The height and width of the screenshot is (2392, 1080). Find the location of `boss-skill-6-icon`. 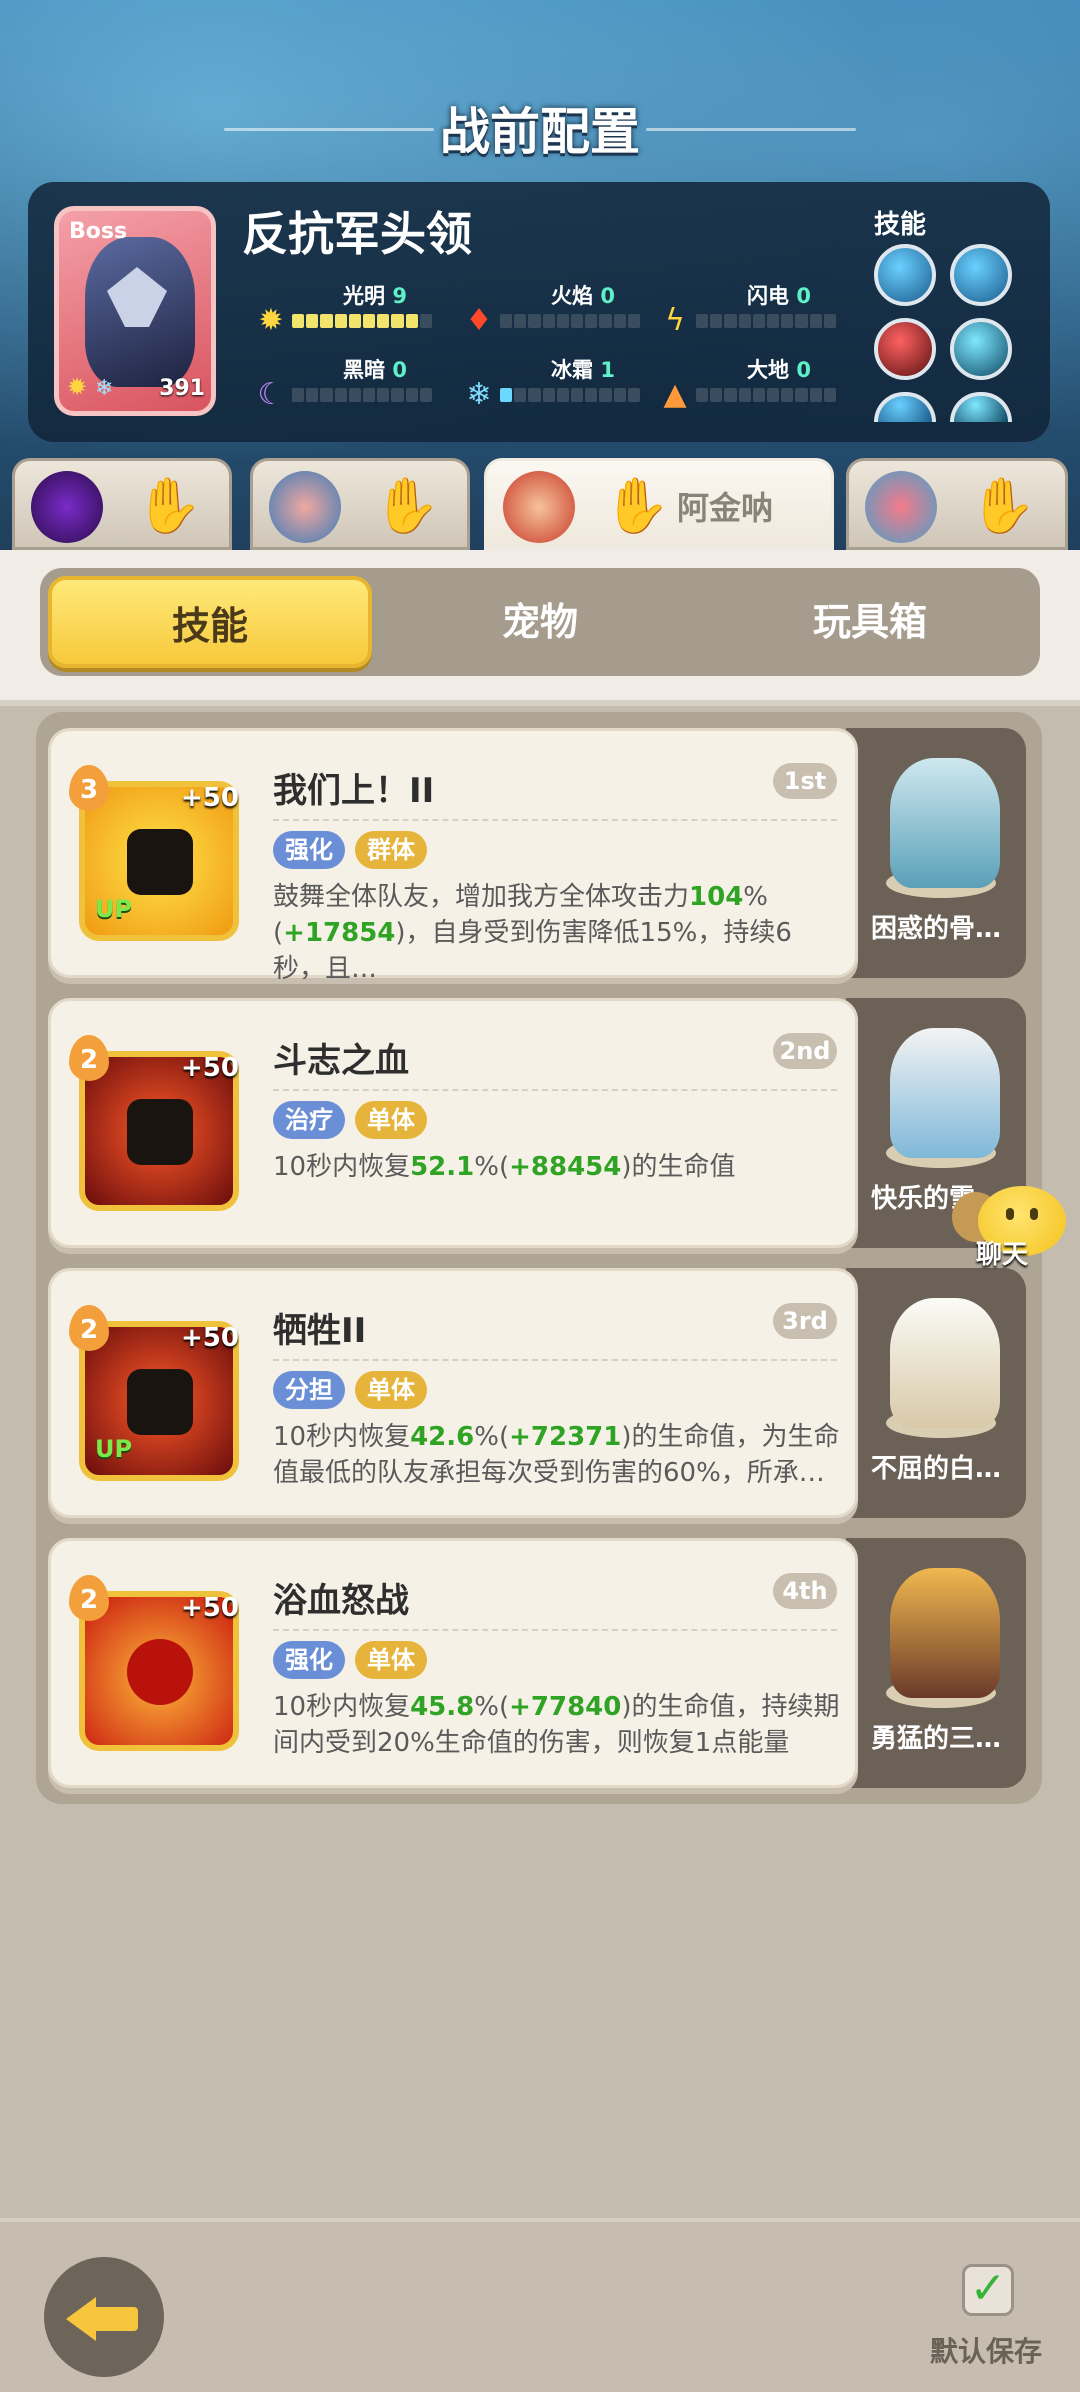

boss-skill-6-icon is located at coordinates (981, 407).